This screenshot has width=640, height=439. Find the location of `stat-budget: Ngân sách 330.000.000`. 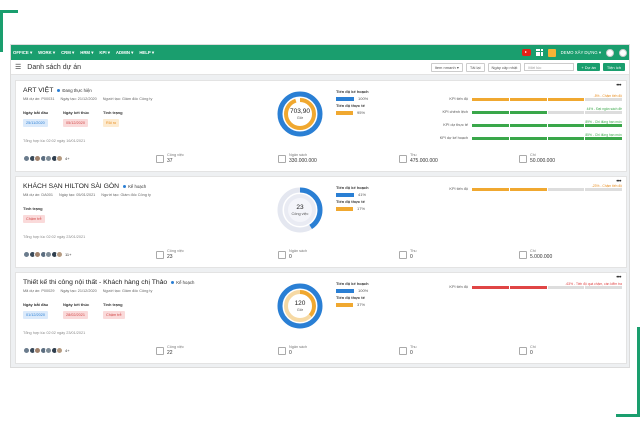

stat-budget: Ngân sách 330.000.000 is located at coordinates (297, 158).